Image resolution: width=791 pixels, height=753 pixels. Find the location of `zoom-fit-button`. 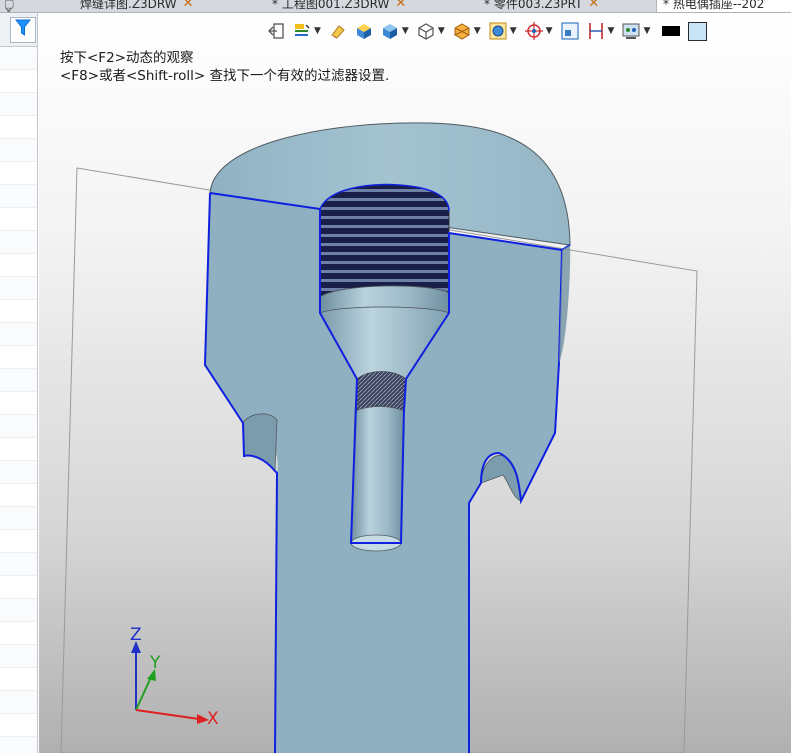

zoom-fit-button is located at coordinates (570, 31).